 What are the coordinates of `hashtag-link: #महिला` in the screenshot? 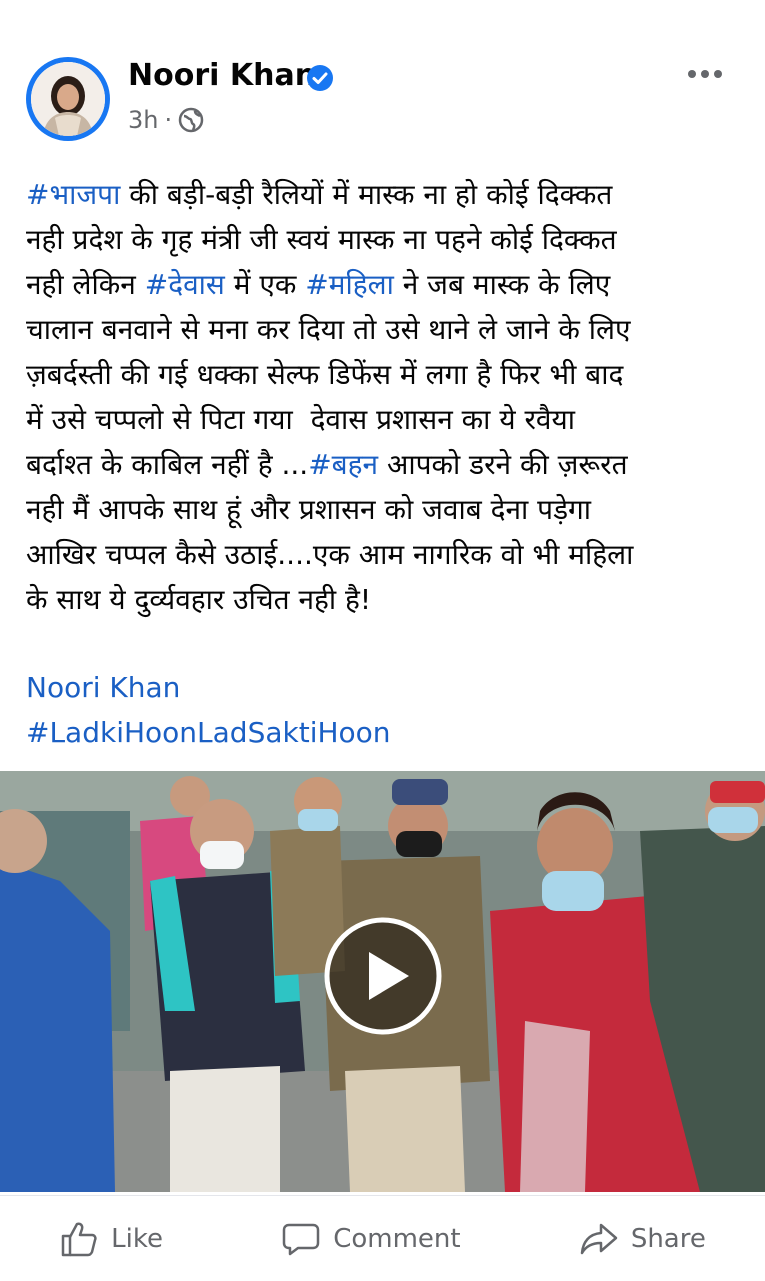 It's located at (349, 284).